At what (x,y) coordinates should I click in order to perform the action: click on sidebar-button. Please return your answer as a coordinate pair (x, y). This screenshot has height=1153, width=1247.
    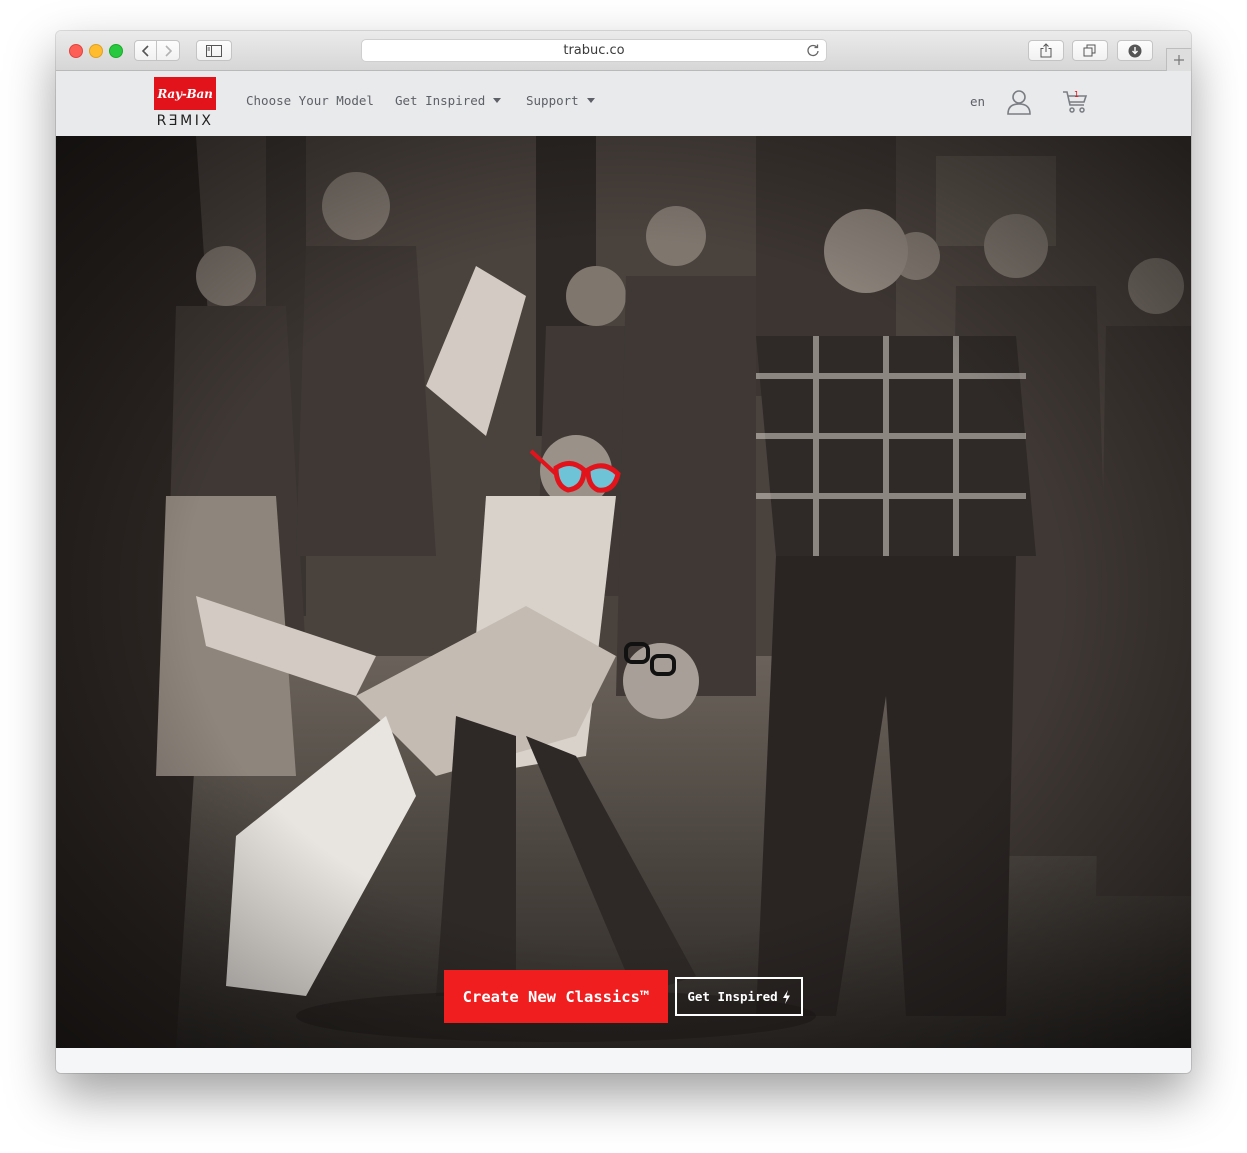
    Looking at the image, I should click on (214, 50).